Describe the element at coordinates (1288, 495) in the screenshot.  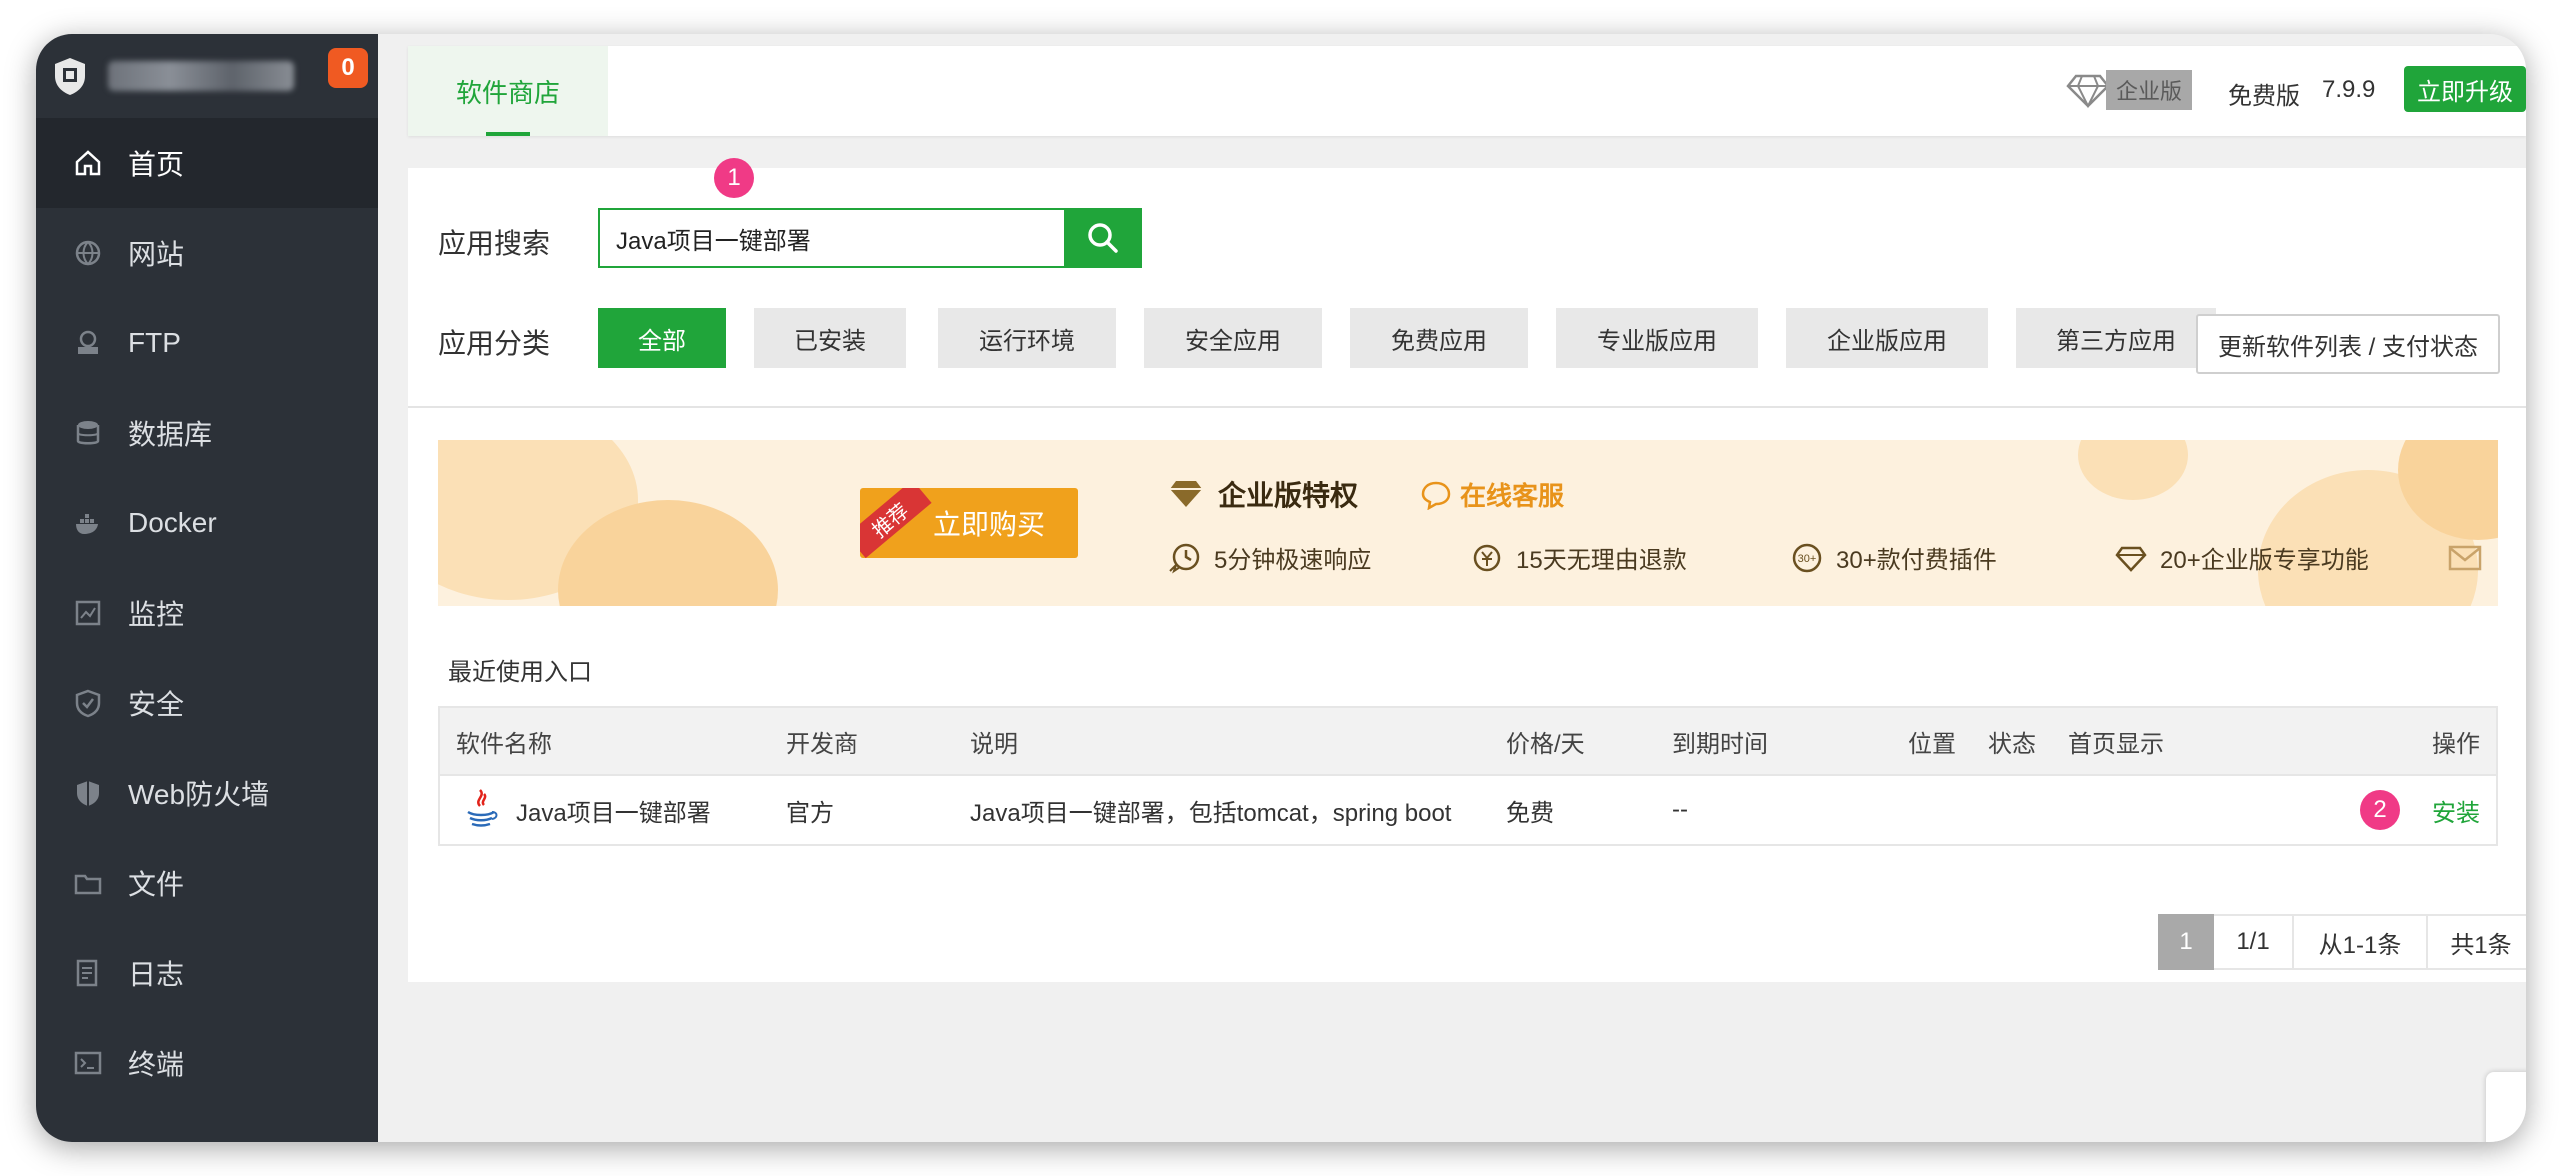
I see `enterprise-title-text: 企业版特权` at that location.